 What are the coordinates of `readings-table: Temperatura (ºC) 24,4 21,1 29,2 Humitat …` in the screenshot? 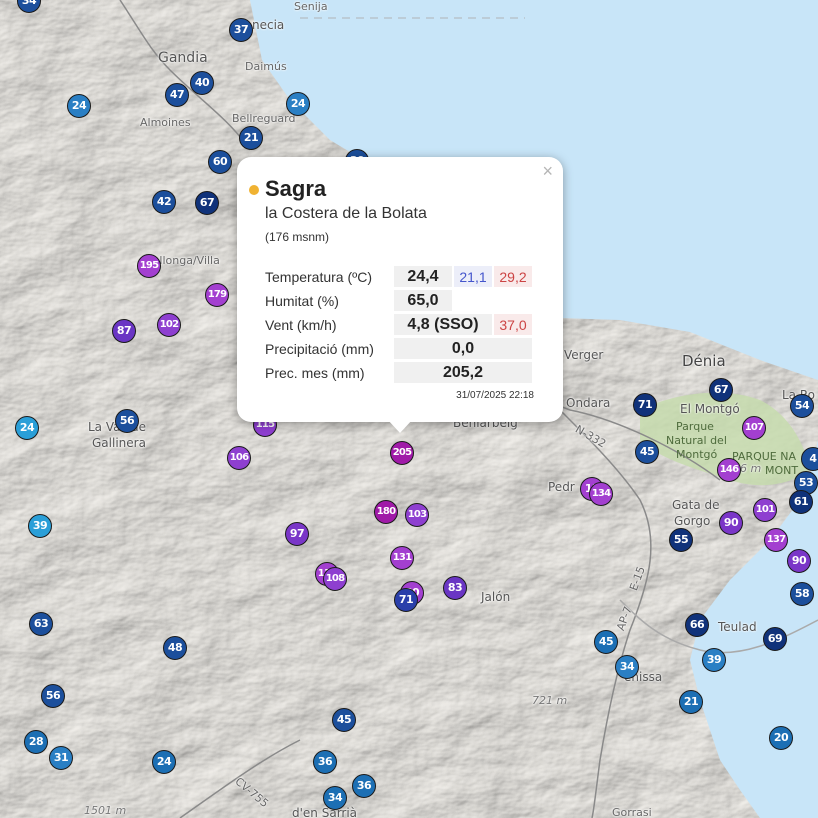 It's located at (398, 324).